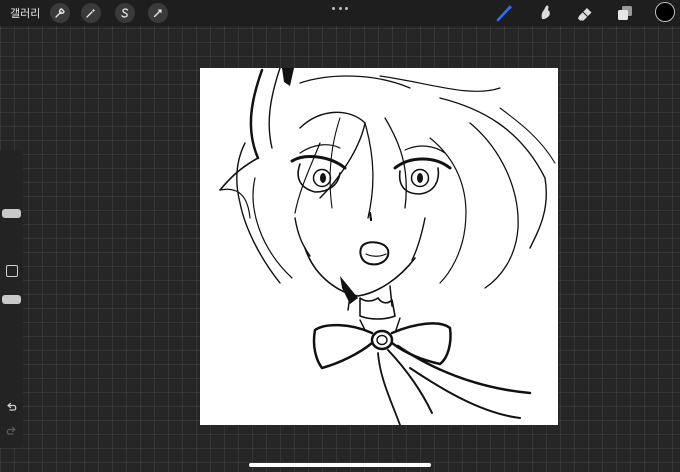  I want to click on layers-icon, so click(625, 13).